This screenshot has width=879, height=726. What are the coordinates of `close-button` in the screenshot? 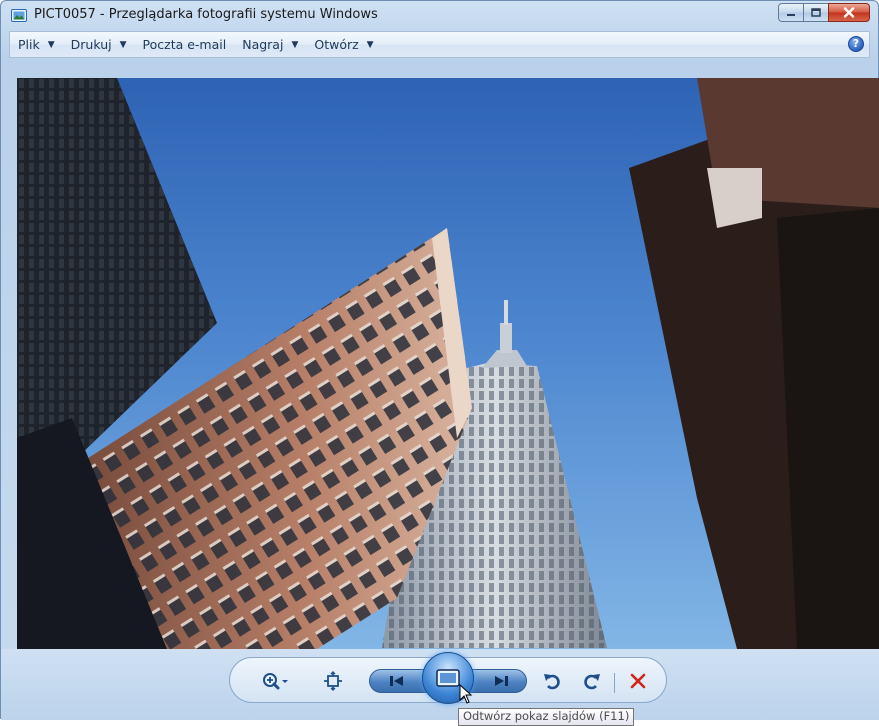 It's located at (849, 12).